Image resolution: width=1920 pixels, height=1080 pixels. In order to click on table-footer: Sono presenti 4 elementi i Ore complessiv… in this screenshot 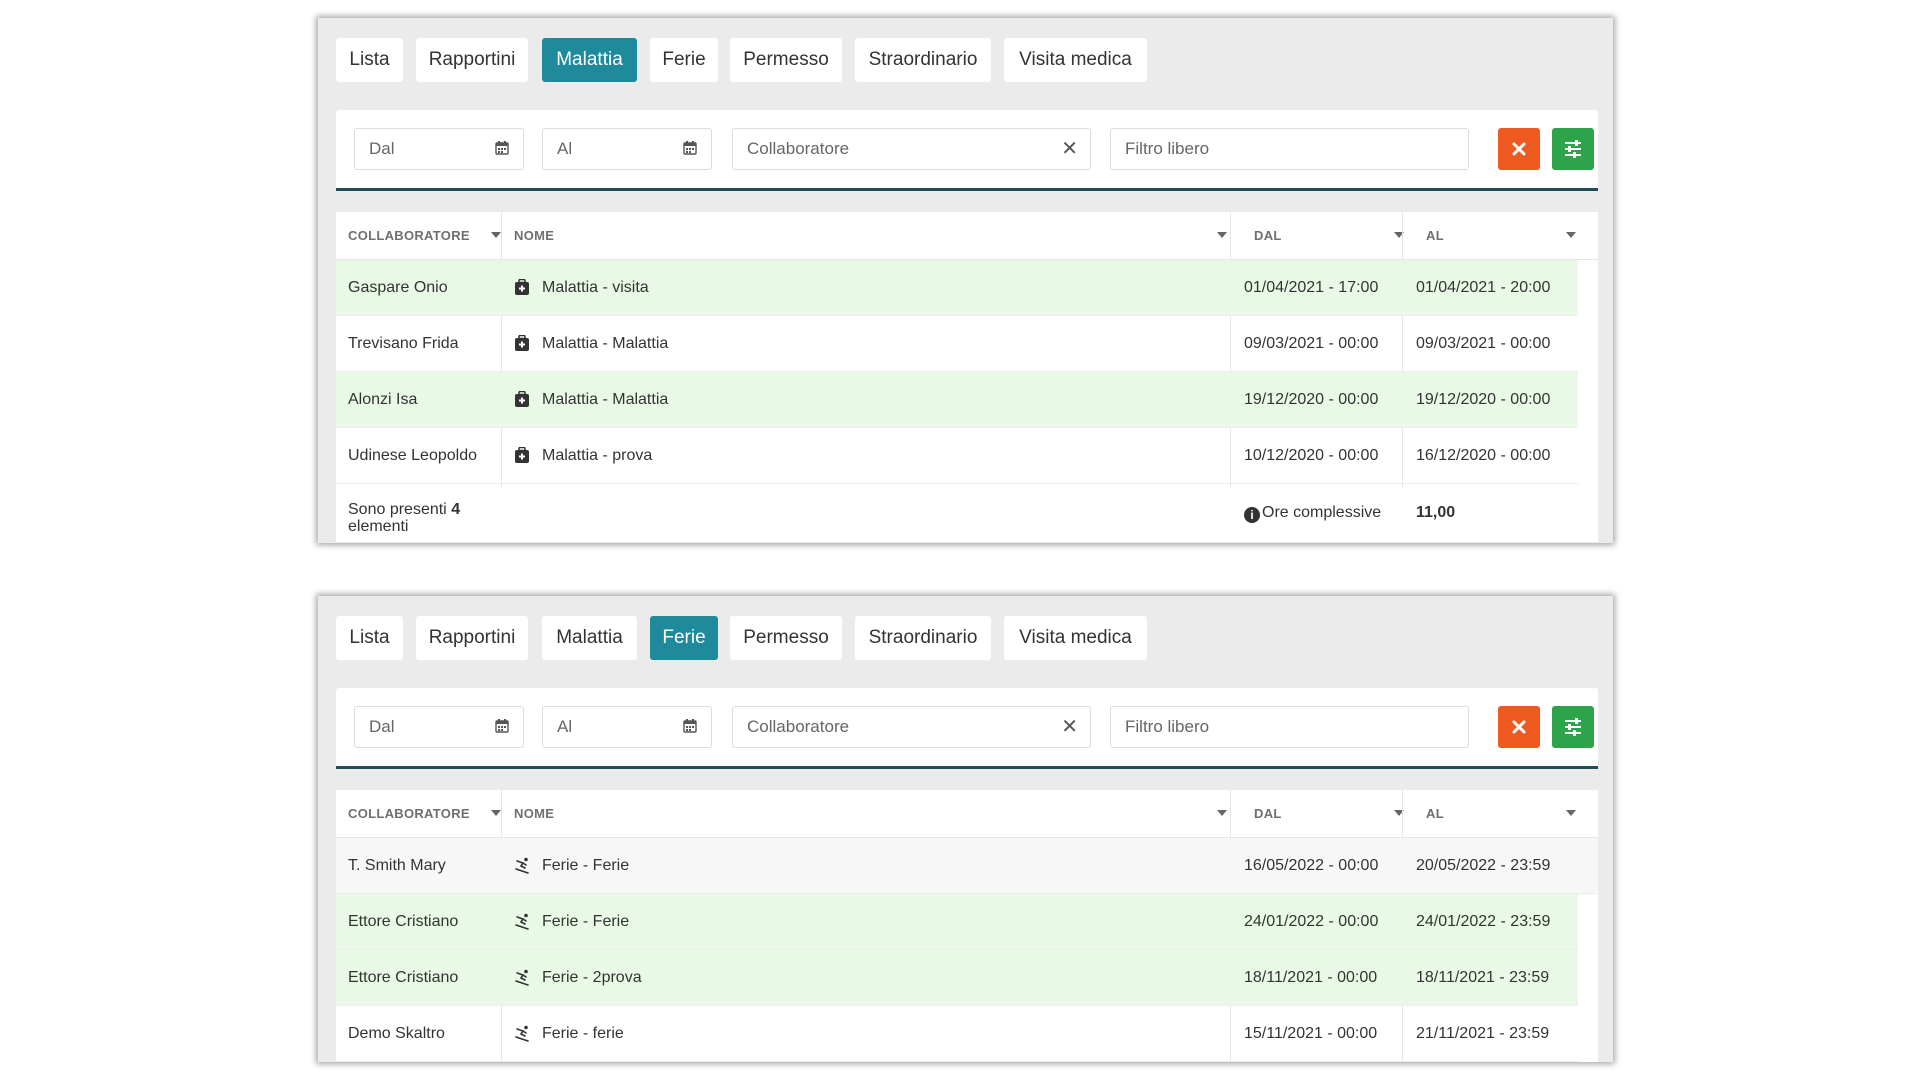, I will do `click(957, 513)`.